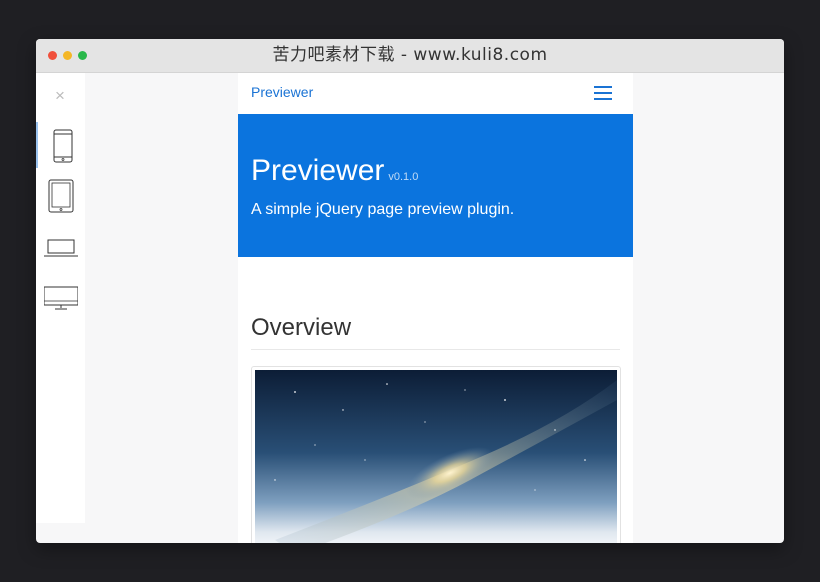 The image size is (820, 582). What do you see at coordinates (435, 93) in the screenshot?
I see `preview-navbar: Previewer` at bounding box center [435, 93].